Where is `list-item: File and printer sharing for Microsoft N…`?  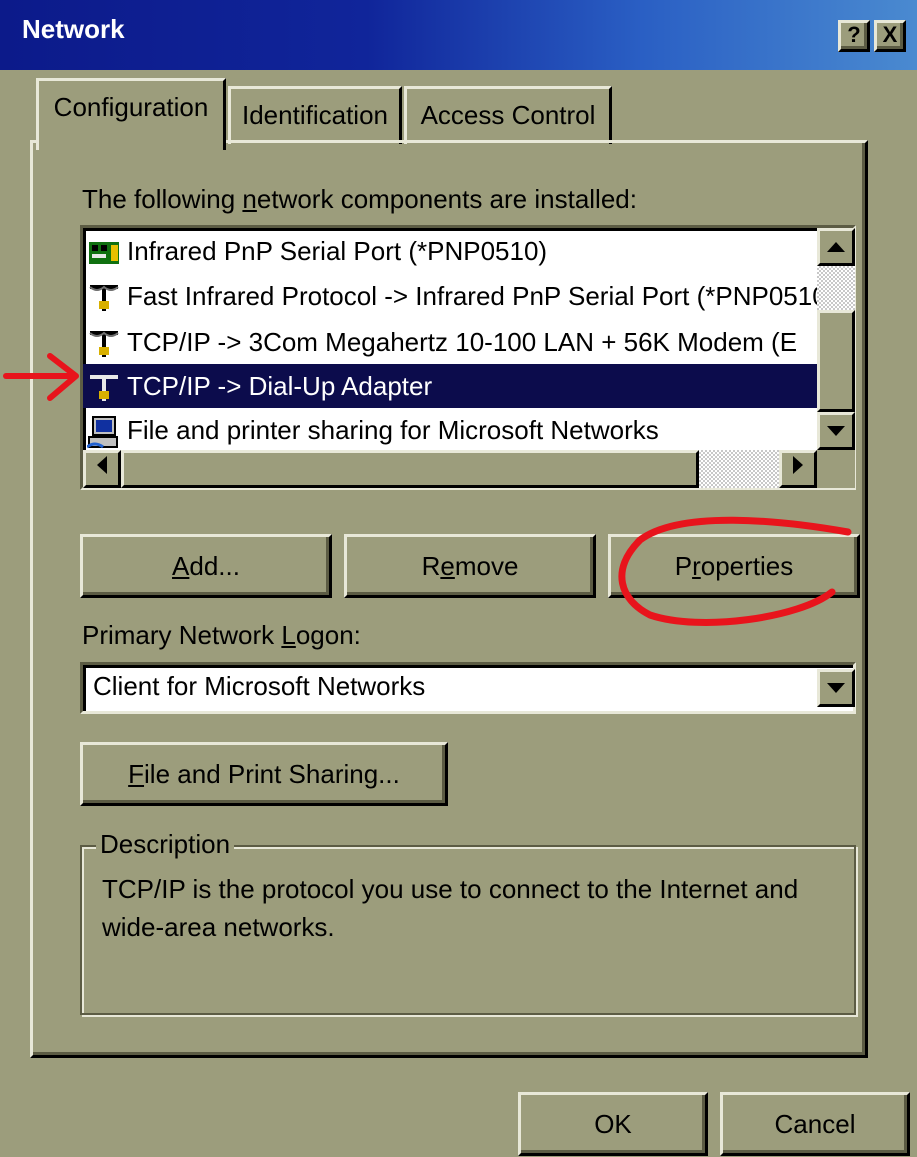
list-item: File and printer sharing for Microsoft N… is located at coordinates (451, 430).